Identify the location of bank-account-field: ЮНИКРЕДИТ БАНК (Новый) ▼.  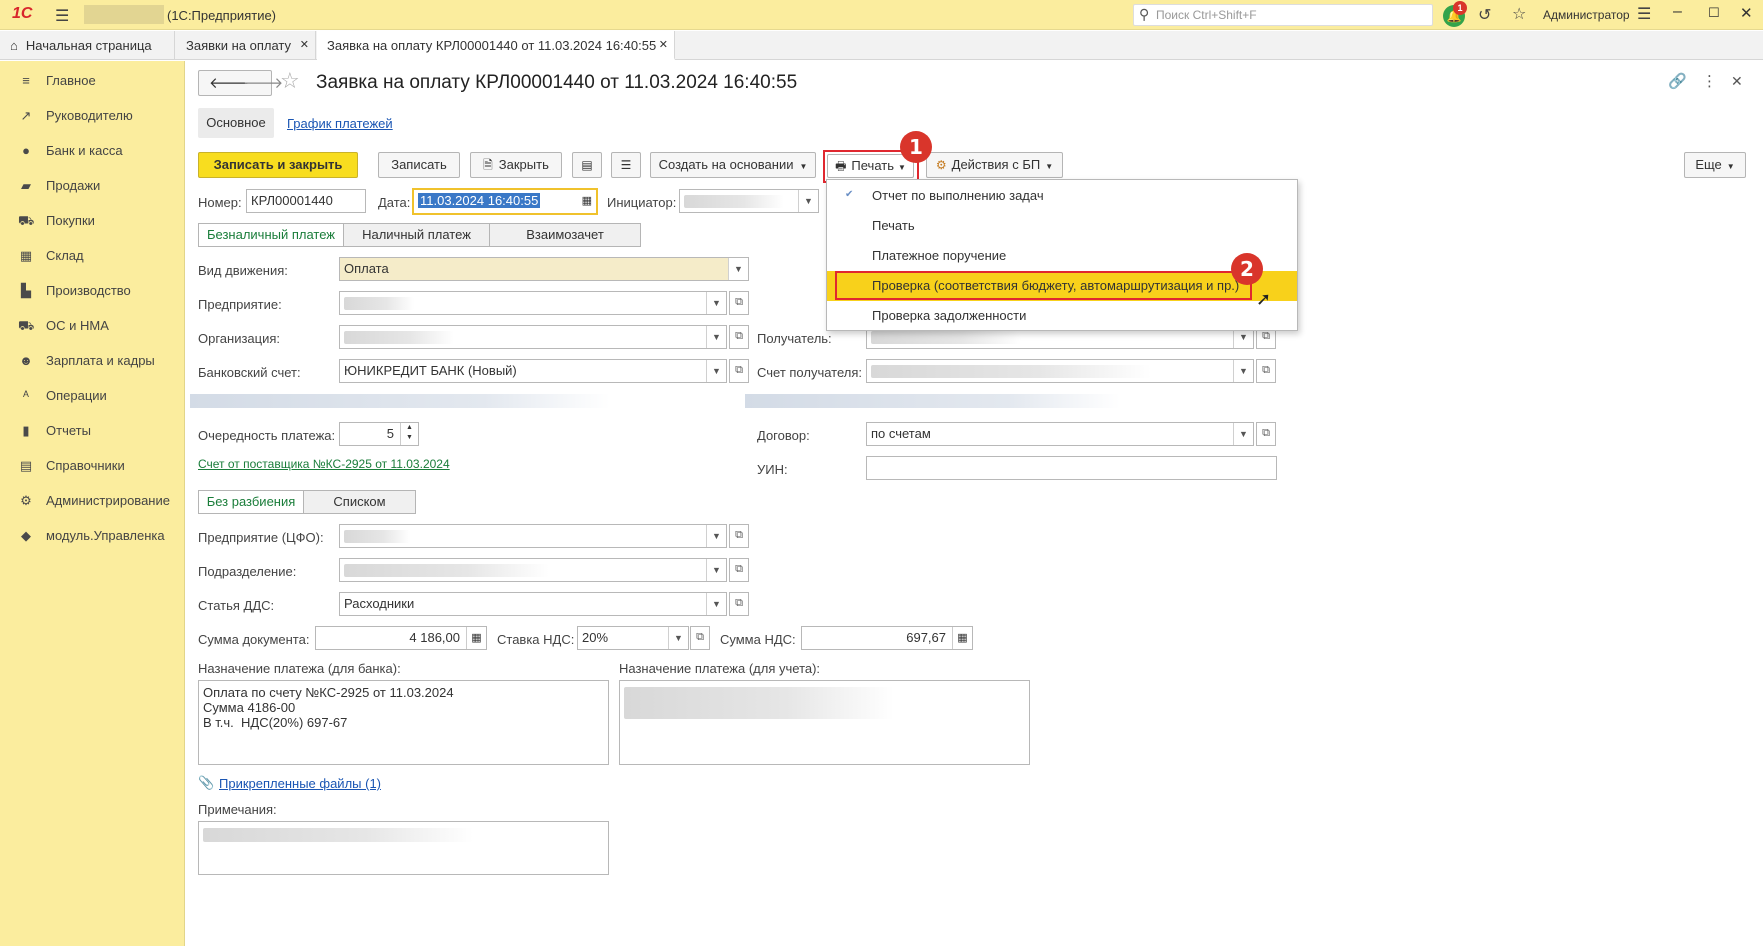
(533, 371).